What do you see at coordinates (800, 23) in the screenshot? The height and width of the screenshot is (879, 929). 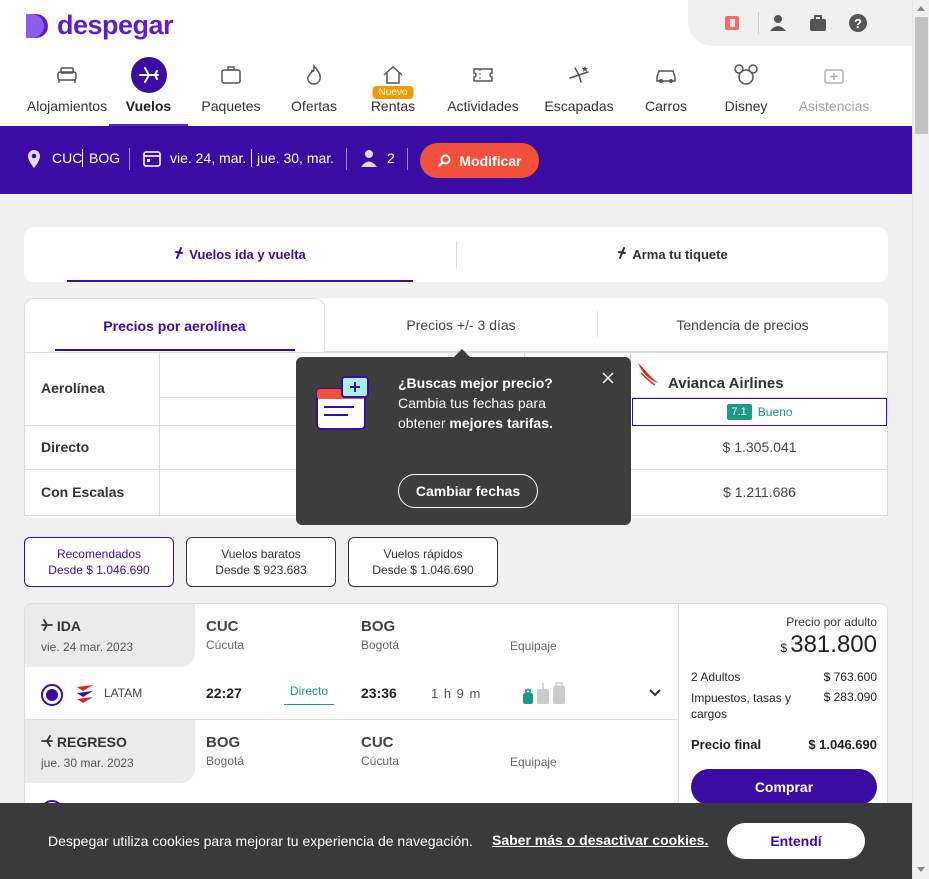 I see `account-bar: ?` at bounding box center [800, 23].